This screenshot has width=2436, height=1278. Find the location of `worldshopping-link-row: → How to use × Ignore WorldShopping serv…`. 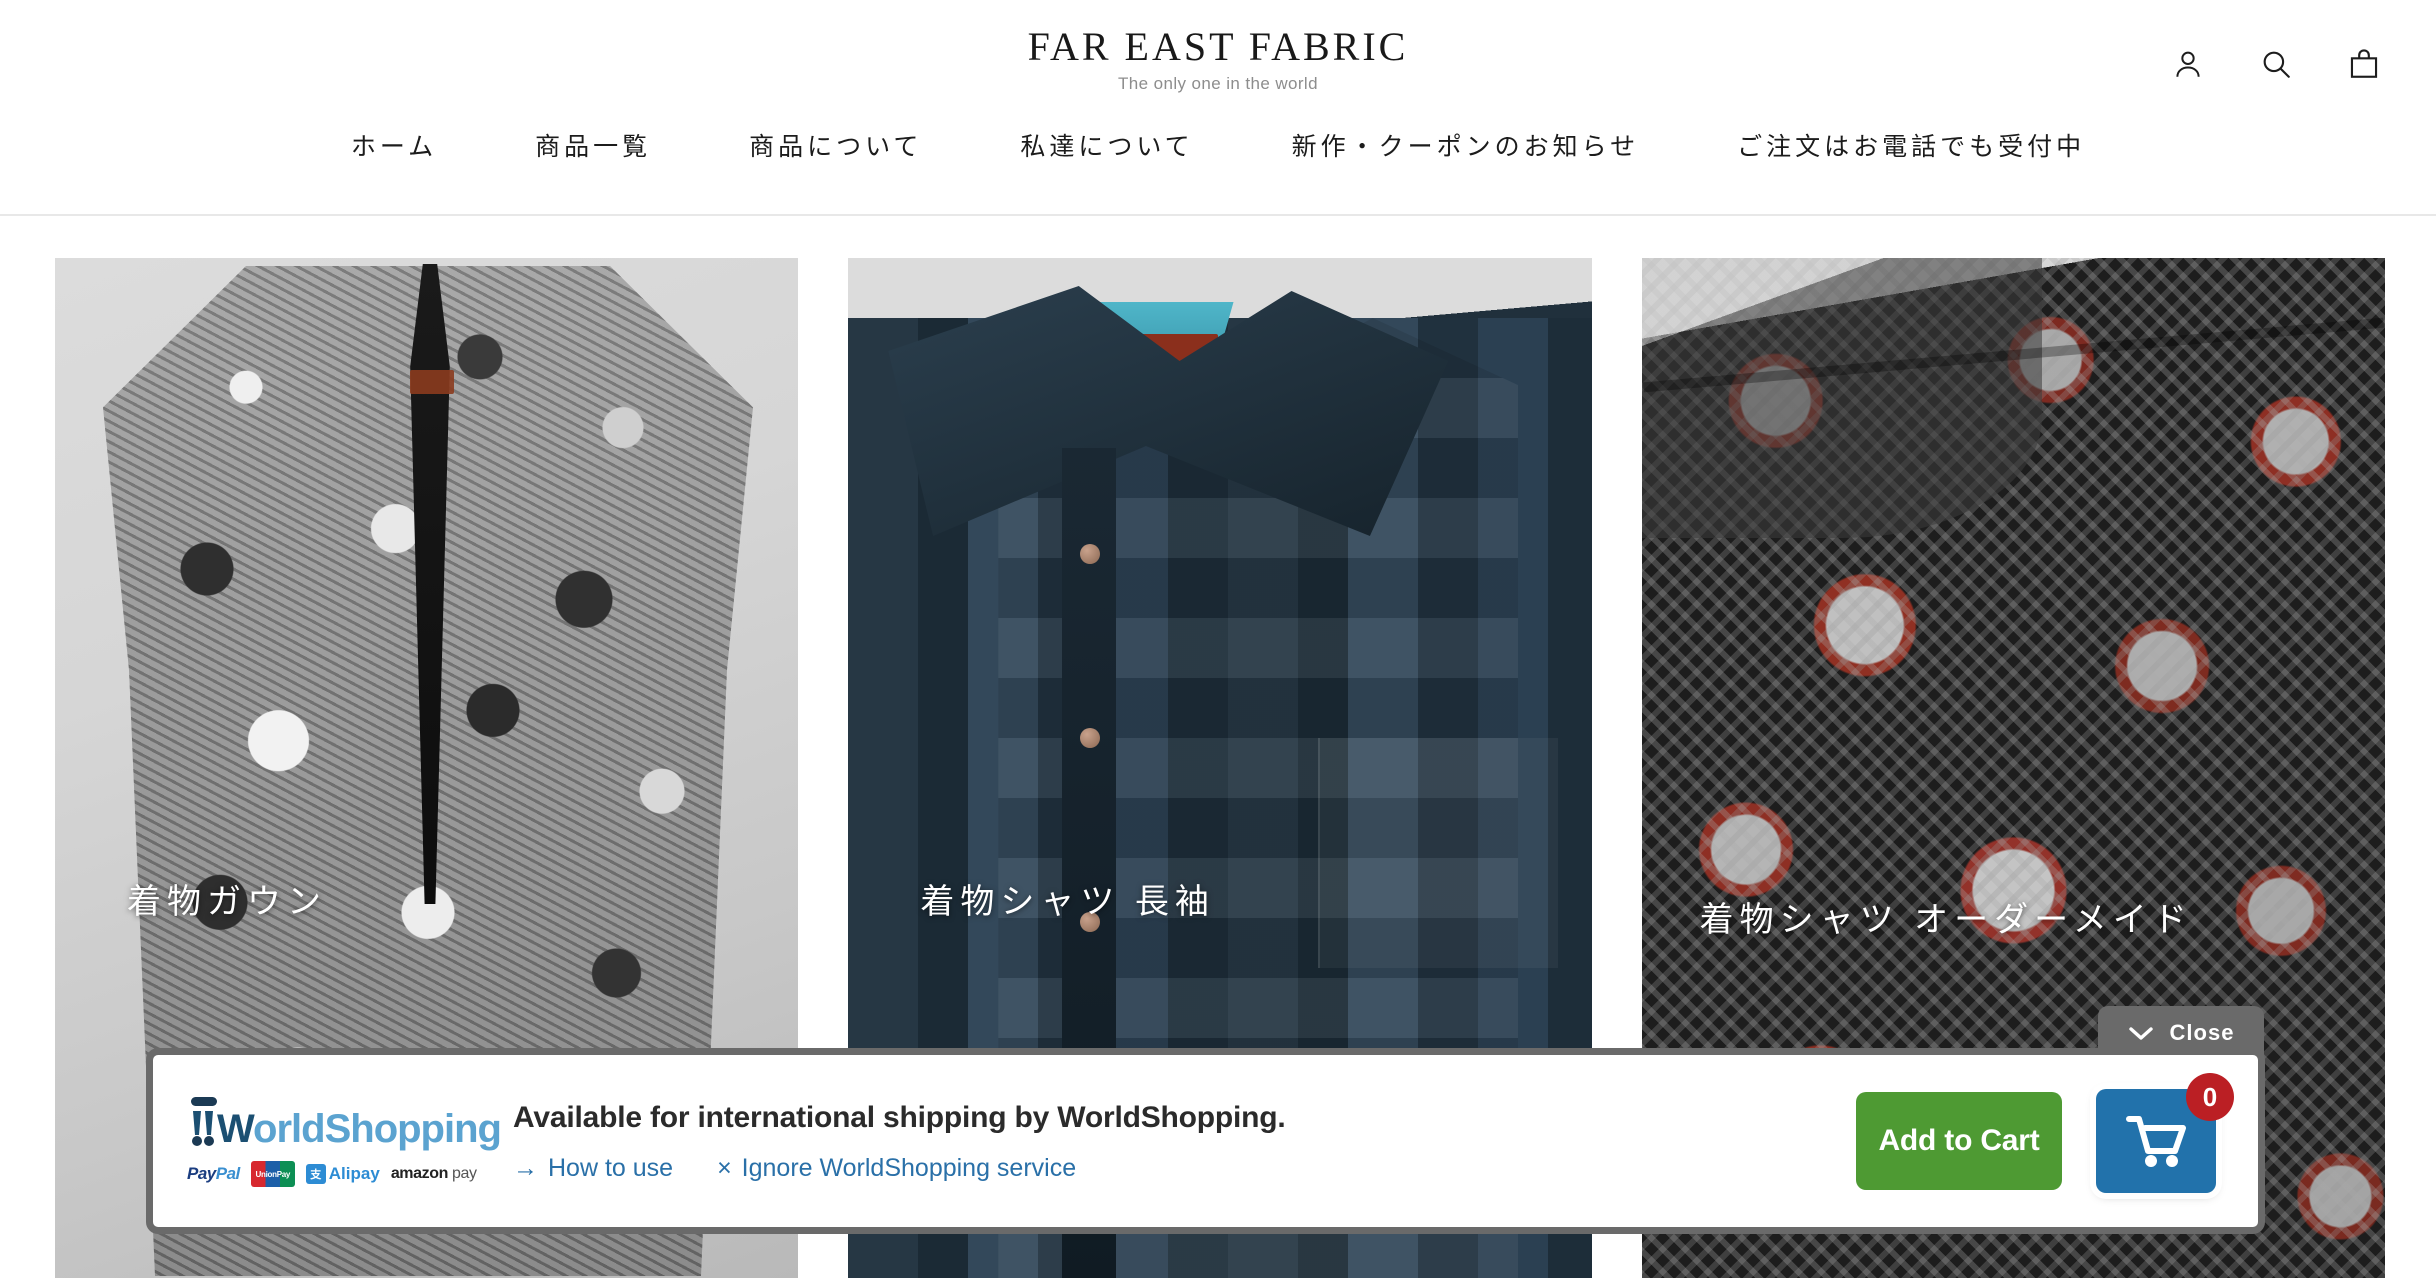

worldshopping-link-row: → How to use × Ignore WorldShopping serv… is located at coordinates (1184, 1168).